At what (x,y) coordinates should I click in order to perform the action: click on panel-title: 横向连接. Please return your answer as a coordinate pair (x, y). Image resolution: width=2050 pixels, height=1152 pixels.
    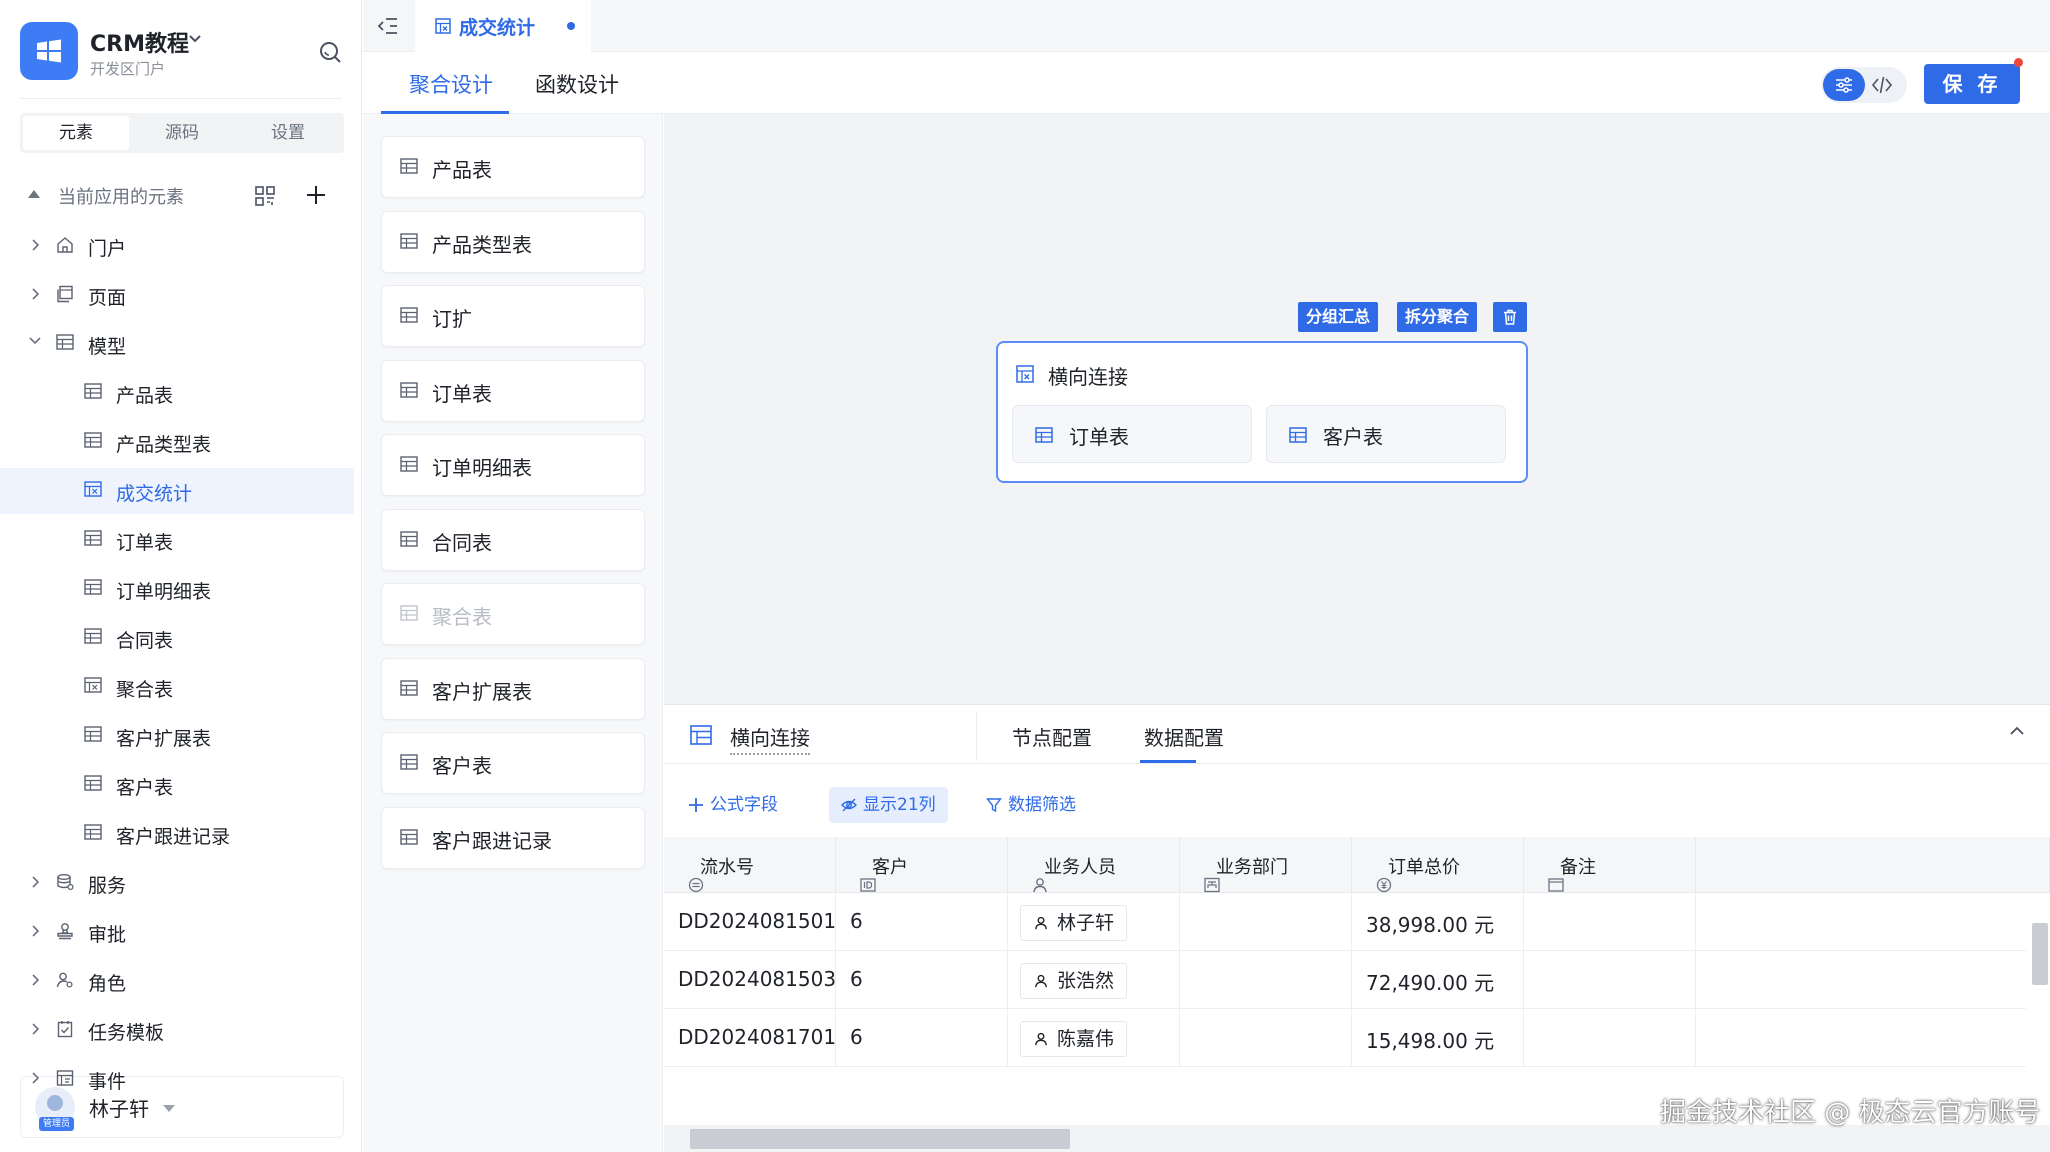
    Looking at the image, I should click on (770, 738).